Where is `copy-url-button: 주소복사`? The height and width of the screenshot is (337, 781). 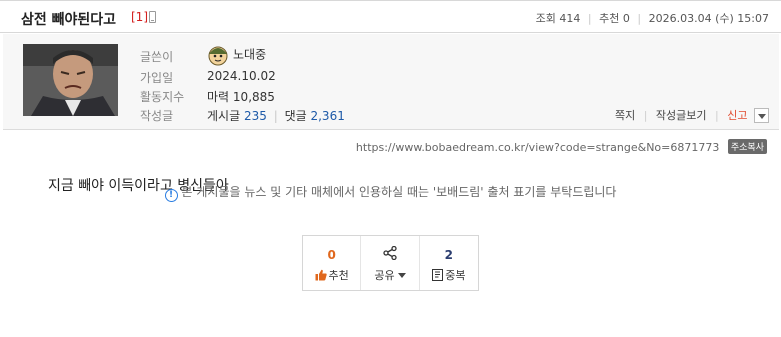 copy-url-button: 주소복사 is located at coordinates (747, 146).